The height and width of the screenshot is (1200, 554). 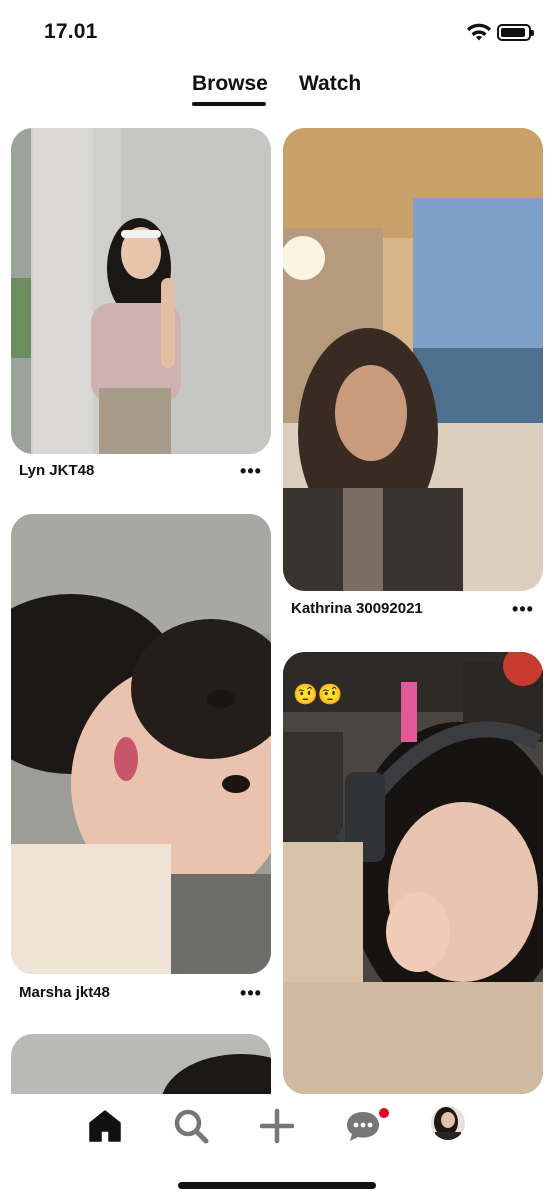 What do you see at coordinates (64, 992) in the screenshot?
I see `pin-title: Marsha jkt48` at bounding box center [64, 992].